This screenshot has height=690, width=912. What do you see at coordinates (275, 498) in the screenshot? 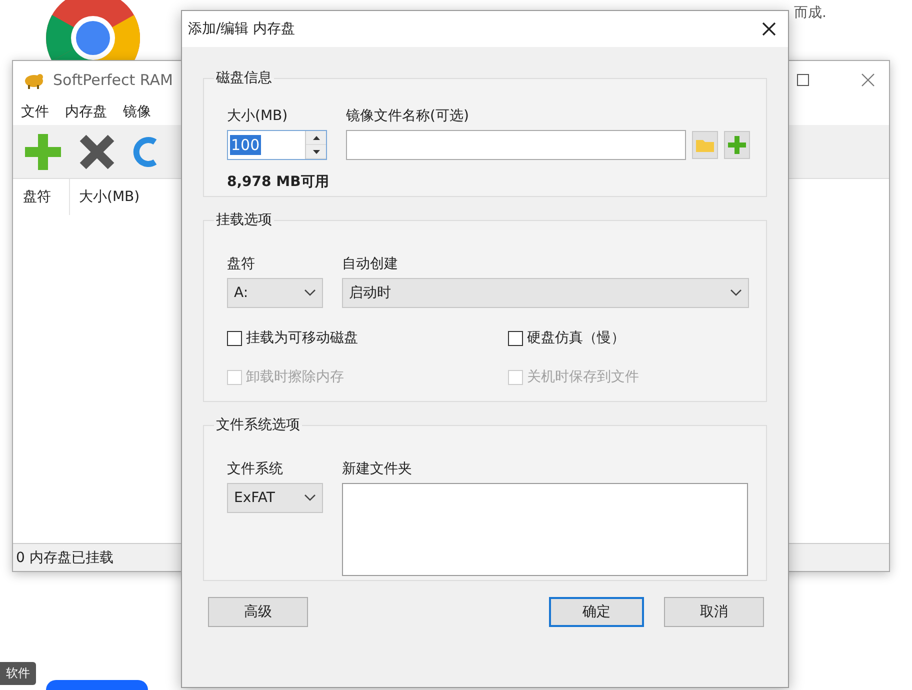
I see `filesystem-dropdown: ExFAT` at bounding box center [275, 498].